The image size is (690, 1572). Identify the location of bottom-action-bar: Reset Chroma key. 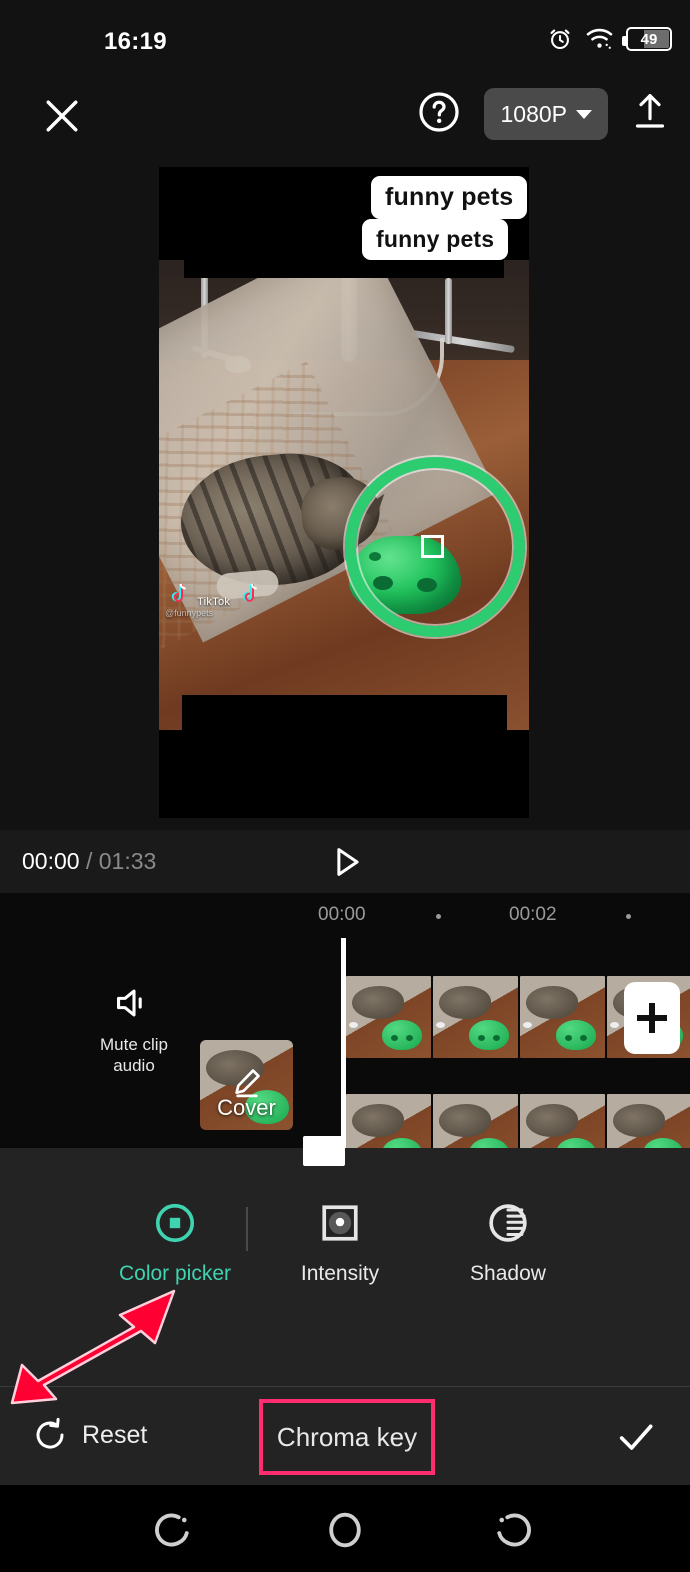
(345, 1435).